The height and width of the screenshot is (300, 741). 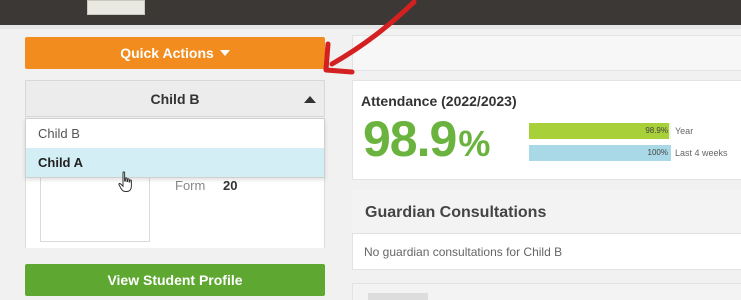 I want to click on child-select-value: Child B, so click(x=175, y=98).